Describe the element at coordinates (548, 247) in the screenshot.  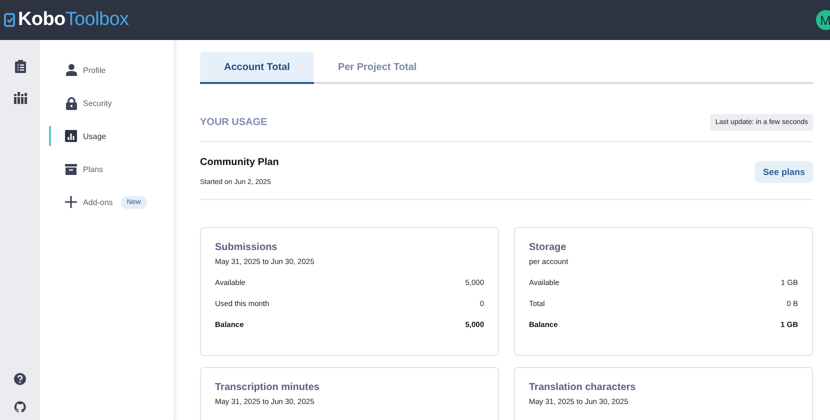
I see `card-title: Storage` at that location.